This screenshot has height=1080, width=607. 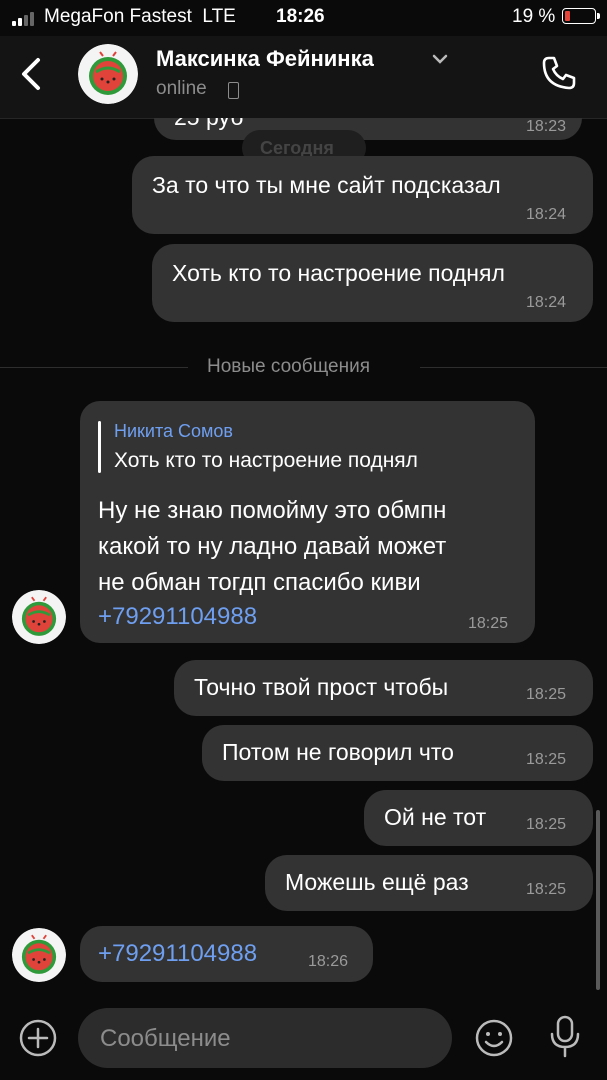 I want to click on call-icon, so click(x=559, y=73).